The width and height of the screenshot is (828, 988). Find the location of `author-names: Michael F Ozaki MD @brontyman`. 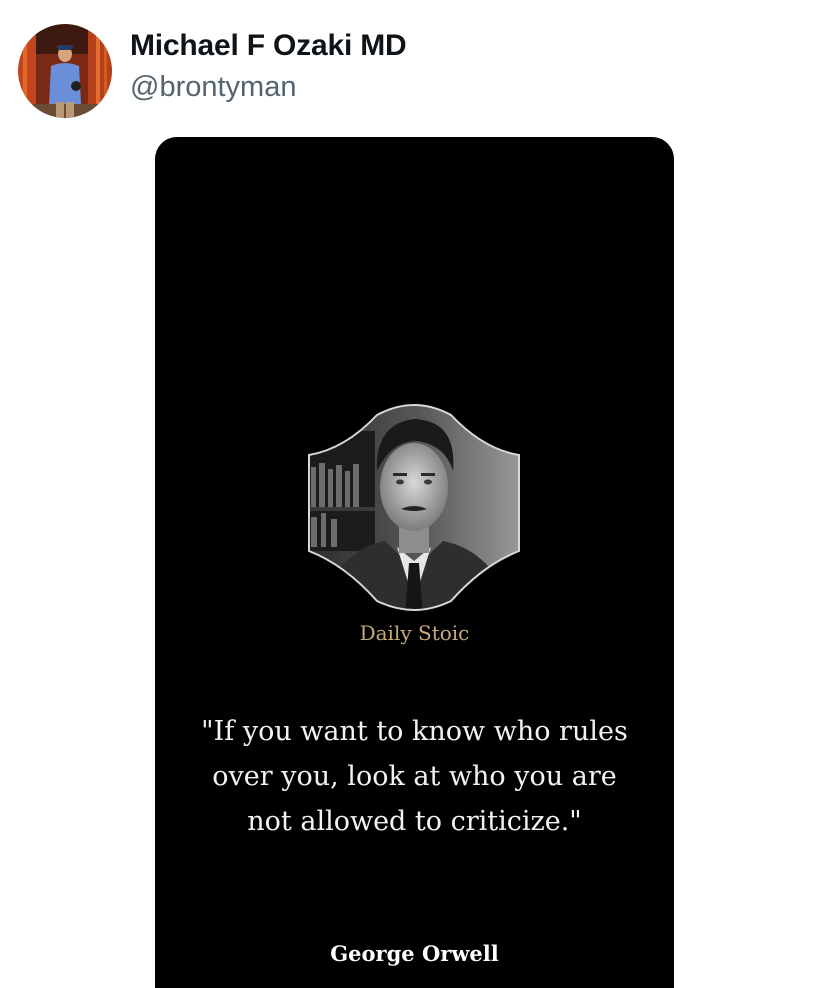

author-names: Michael F Ozaki MD @brontyman is located at coordinates (268, 66).